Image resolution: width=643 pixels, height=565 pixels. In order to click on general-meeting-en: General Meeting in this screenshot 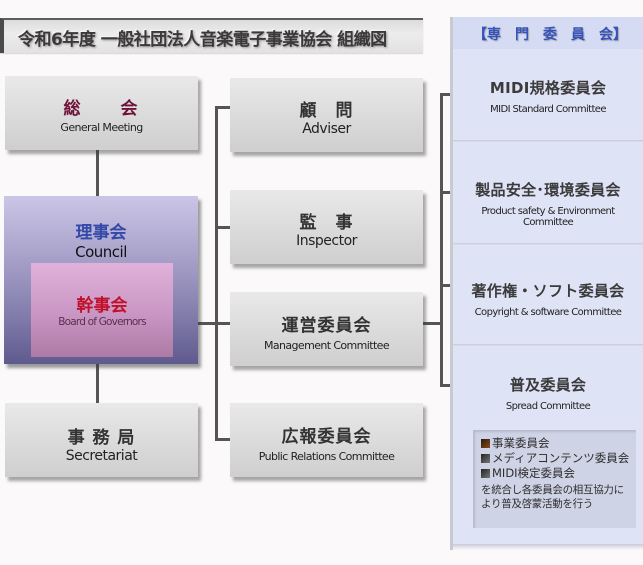, I will do `click(101, 127)`.